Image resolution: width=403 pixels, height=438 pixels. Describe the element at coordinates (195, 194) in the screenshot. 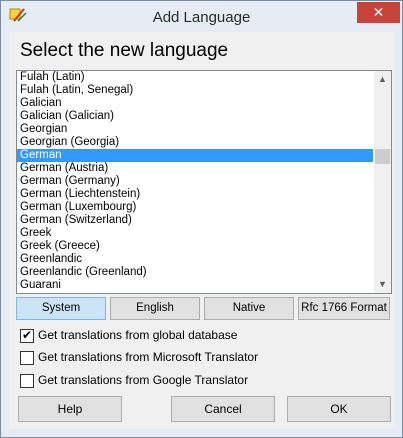

I see `list-item: German (Liechtenstein)` at that location.